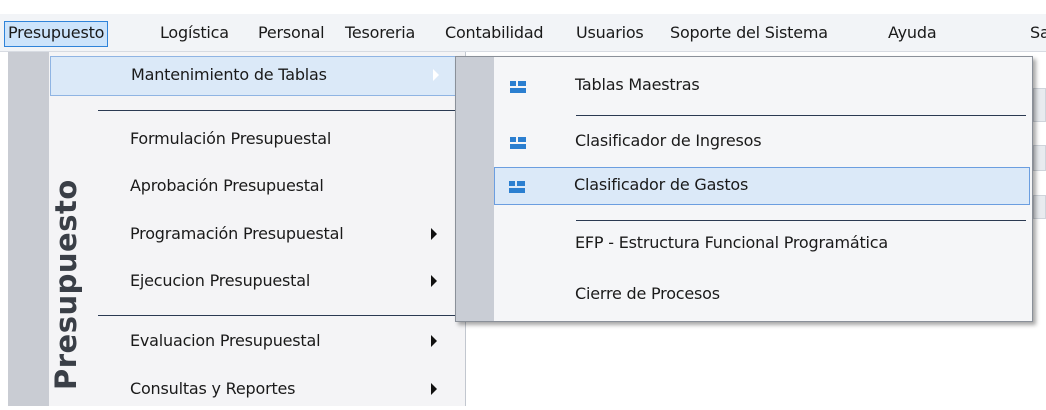 The image size is (1046, 410). I want to click on menu-item-consultas-y-reportes: Consultas y Reportes, so click(257, 390).